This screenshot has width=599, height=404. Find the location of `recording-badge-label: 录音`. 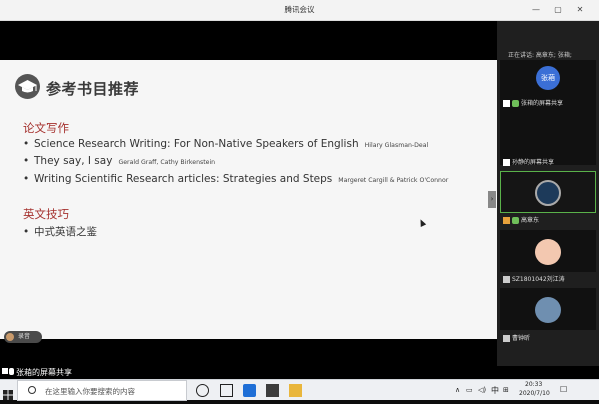

recording-badge-label: 录音 is located at coordinates (24, 336).